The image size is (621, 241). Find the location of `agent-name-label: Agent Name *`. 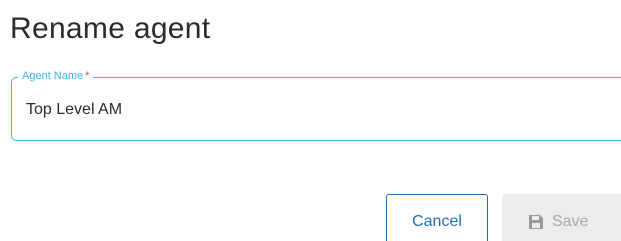

agent-name-label: Agent Name * is located at coordinates (56, 76).